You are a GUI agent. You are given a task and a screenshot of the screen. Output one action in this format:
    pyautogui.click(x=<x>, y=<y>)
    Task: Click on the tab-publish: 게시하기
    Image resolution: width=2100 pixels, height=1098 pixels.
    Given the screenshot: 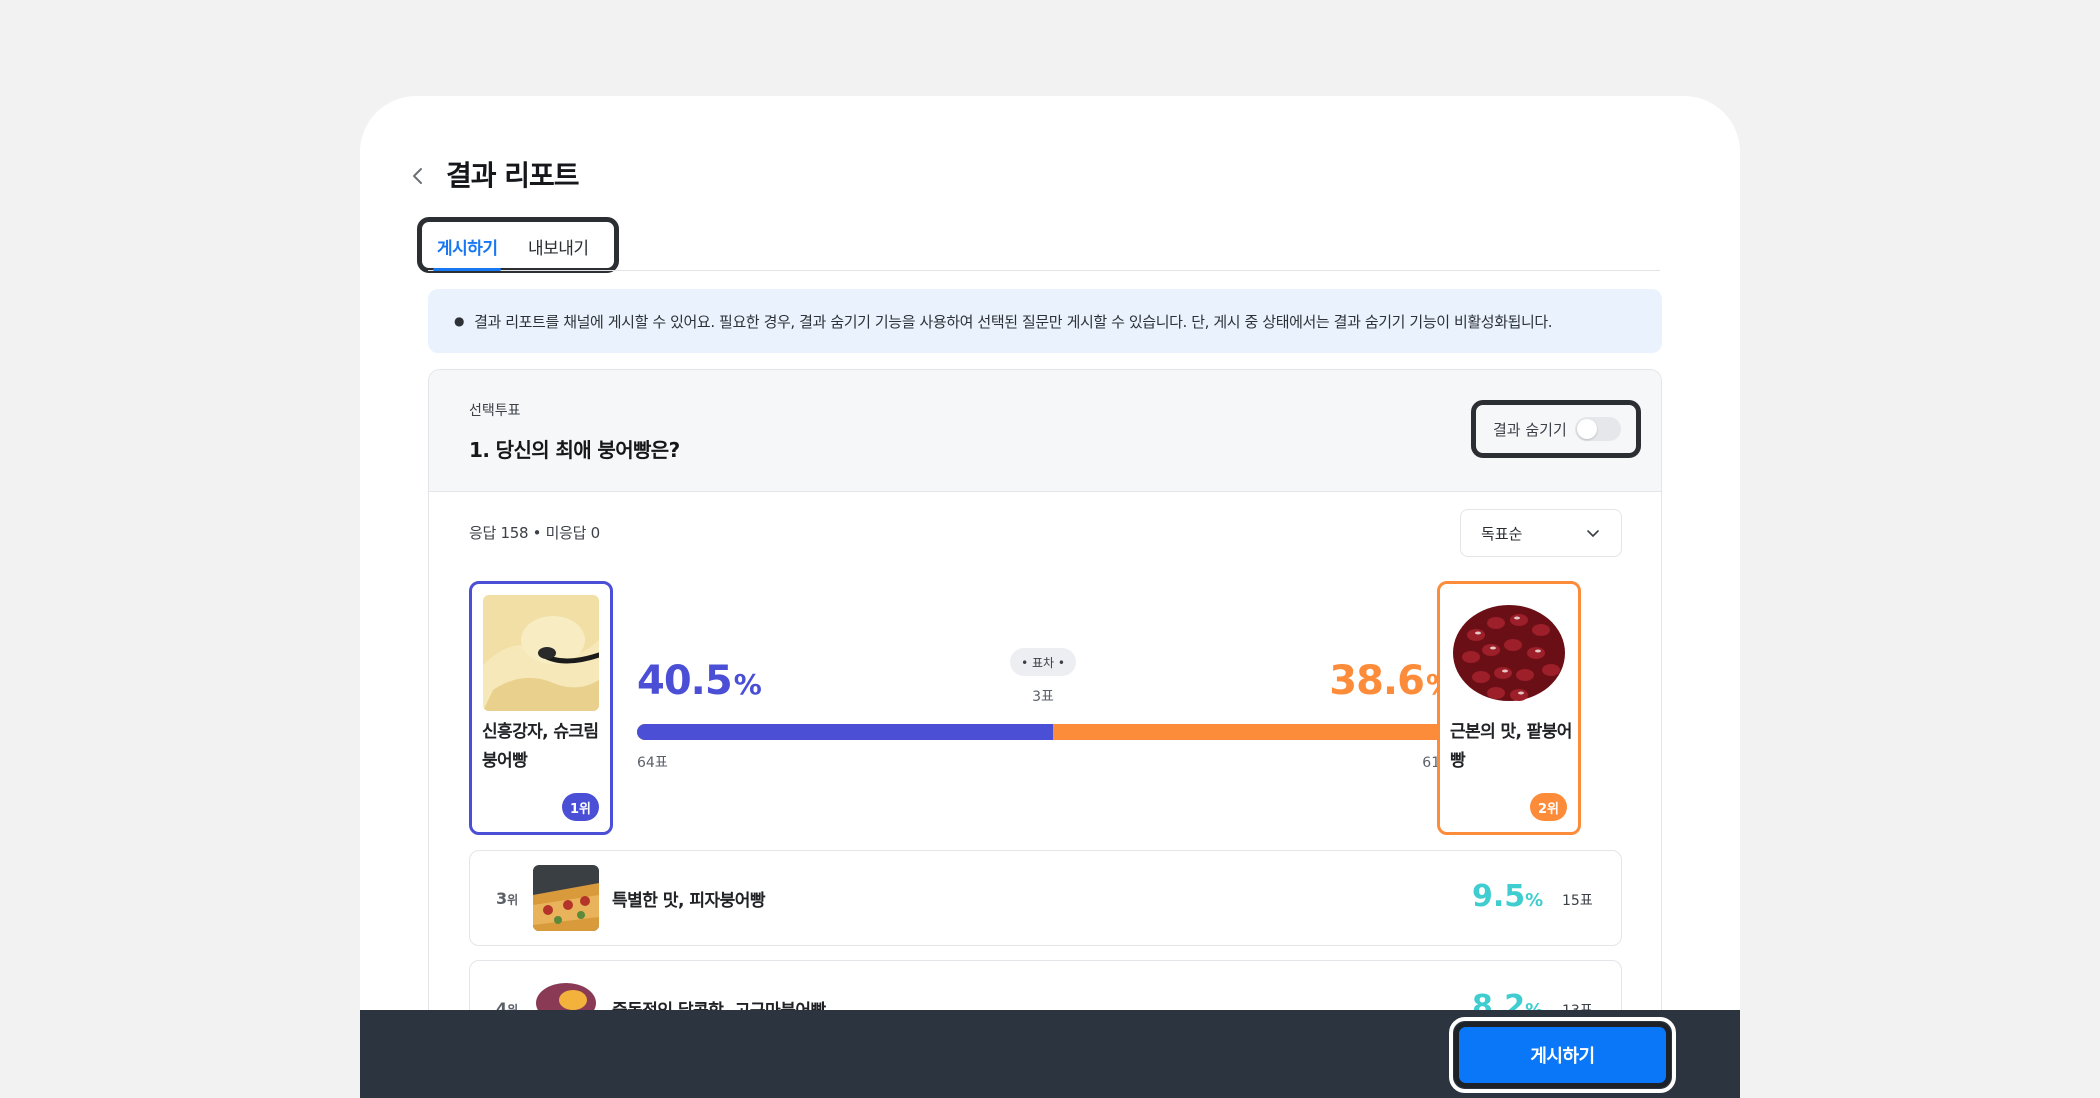 What is the action you would take?
    pyautogui.click(x=467, y=246)
    